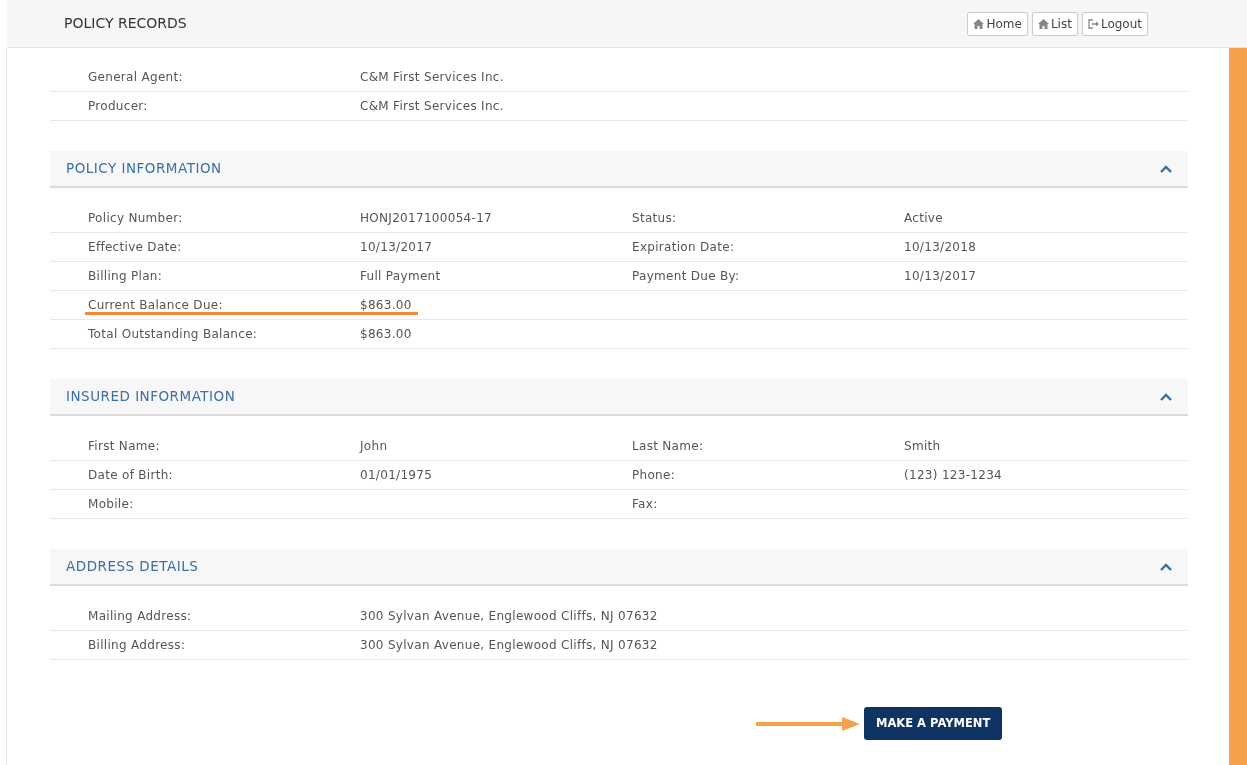 The height and width of the screenshot is (765, 1247). Describe the element at coordinates (645, 504) in the screenshot. I see `field-label: Fax:` at that location.